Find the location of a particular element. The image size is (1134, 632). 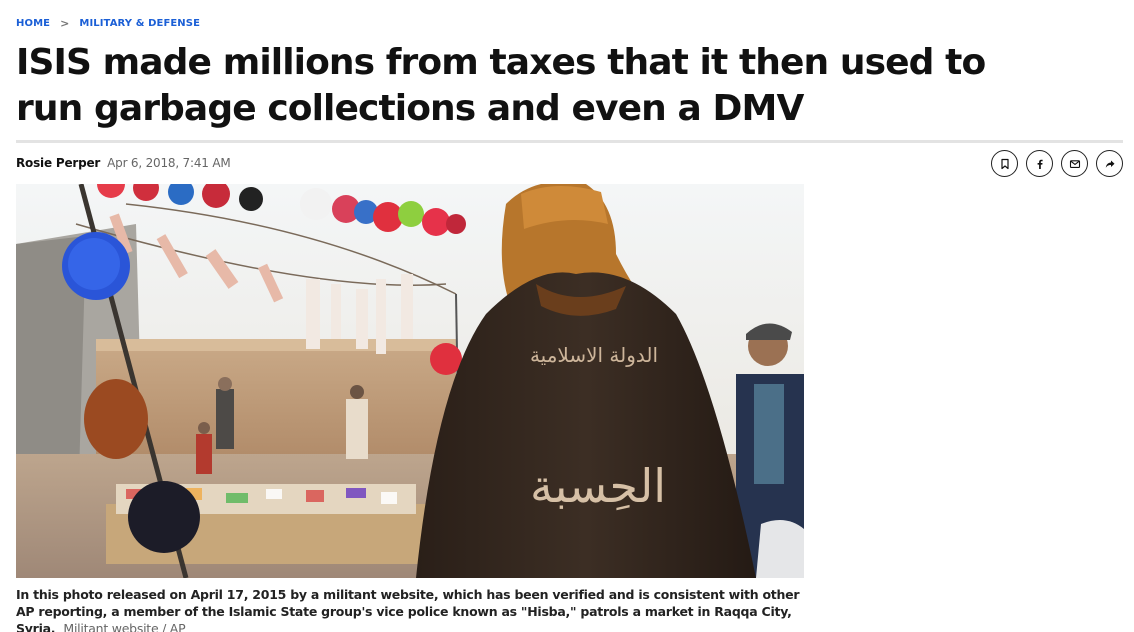

photo-credit: Militant website / AP is located at coordinates (124, 626).